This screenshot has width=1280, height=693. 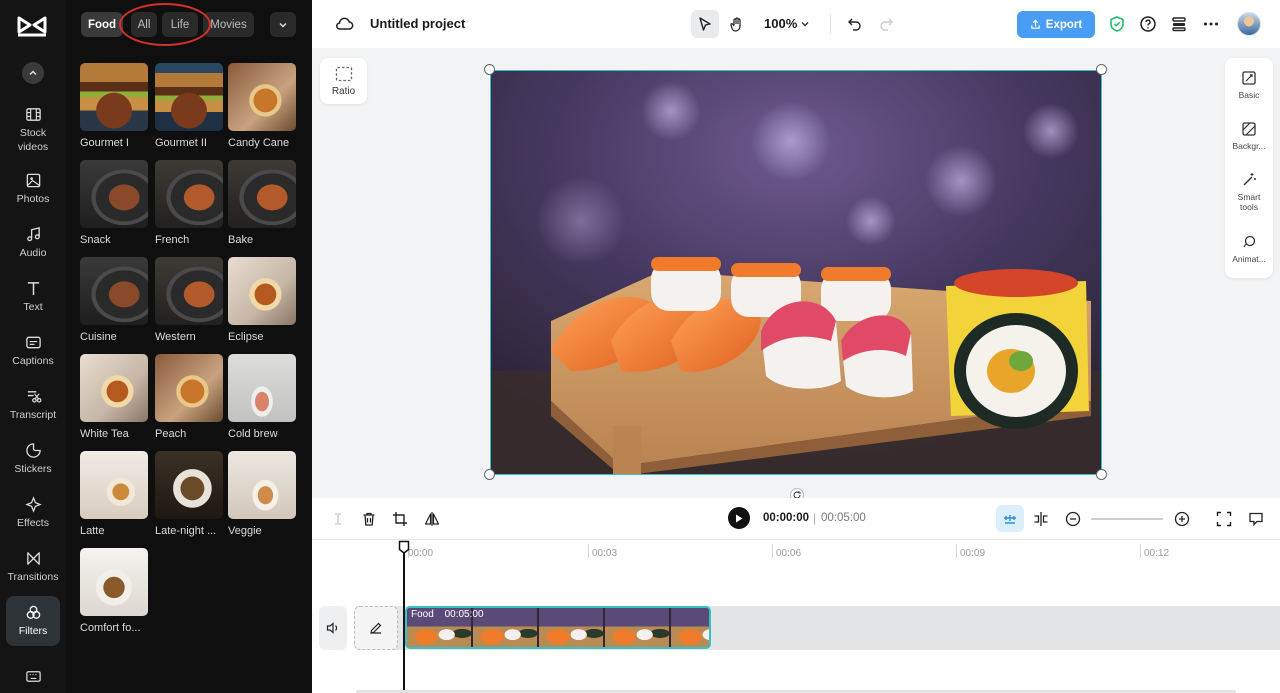 What do you see at coordinates (404, 620) in the screenshot?
I see `playhead` at bounding box center [404, 620].